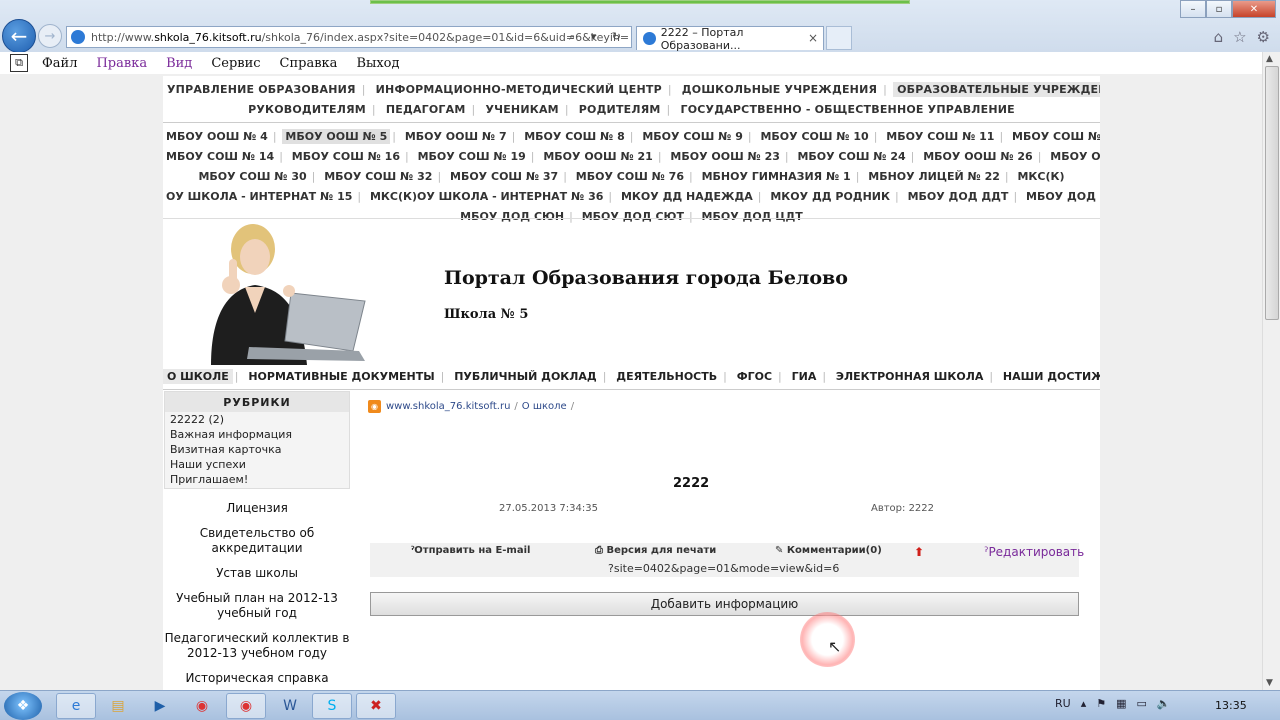 The image size is (1280, 720). Describe the element at coordinates (257, 434) in the screenshot. I see `rubric-item: Важная информация` at that location.